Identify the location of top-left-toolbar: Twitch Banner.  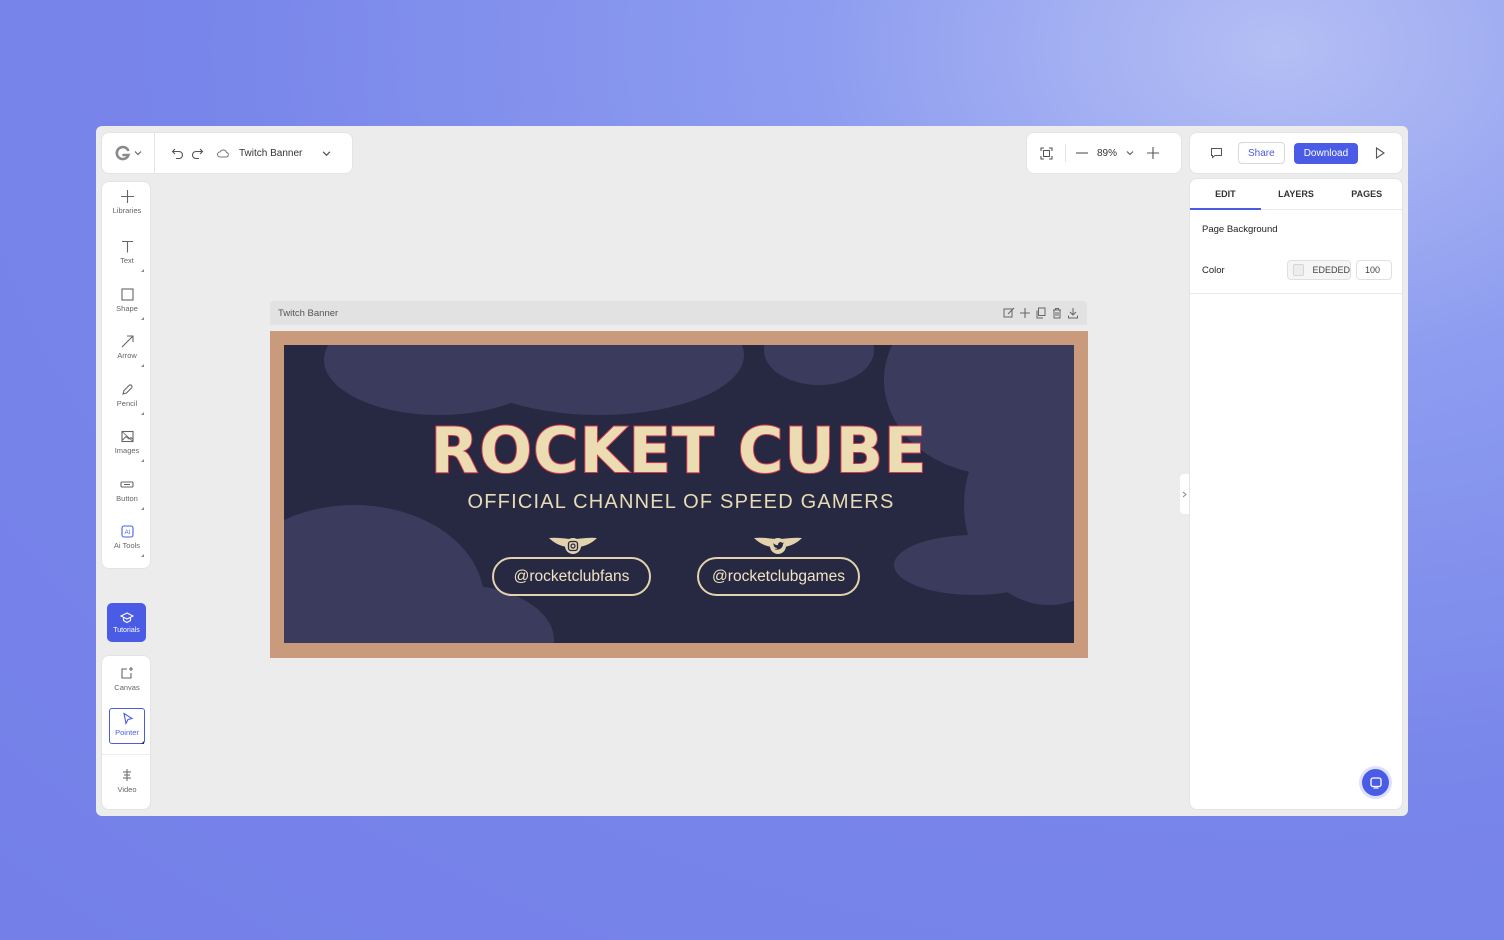
(227, 153).